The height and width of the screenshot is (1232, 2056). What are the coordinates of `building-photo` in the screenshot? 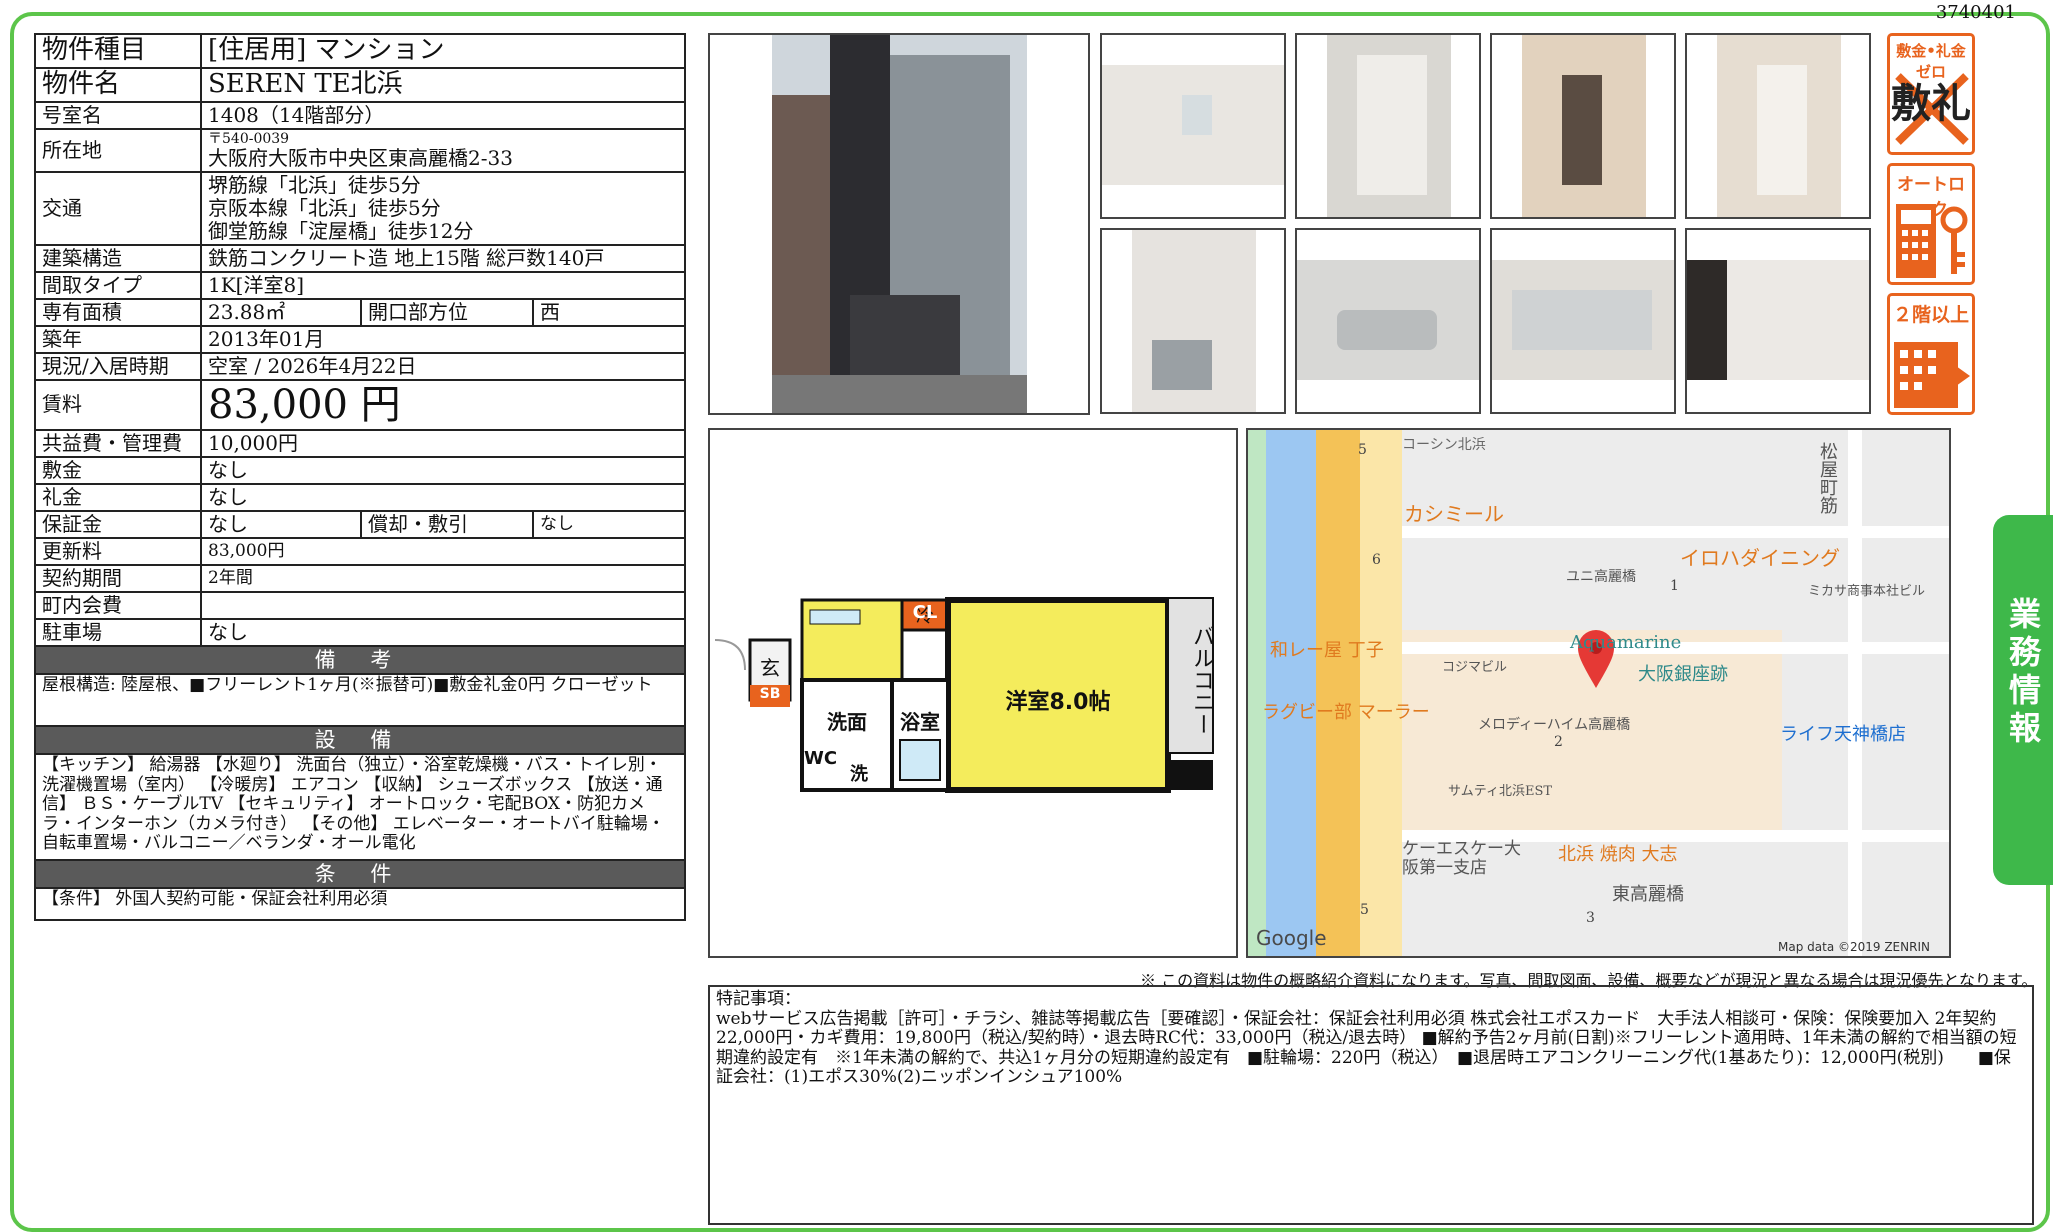 It's located at (899, 224).